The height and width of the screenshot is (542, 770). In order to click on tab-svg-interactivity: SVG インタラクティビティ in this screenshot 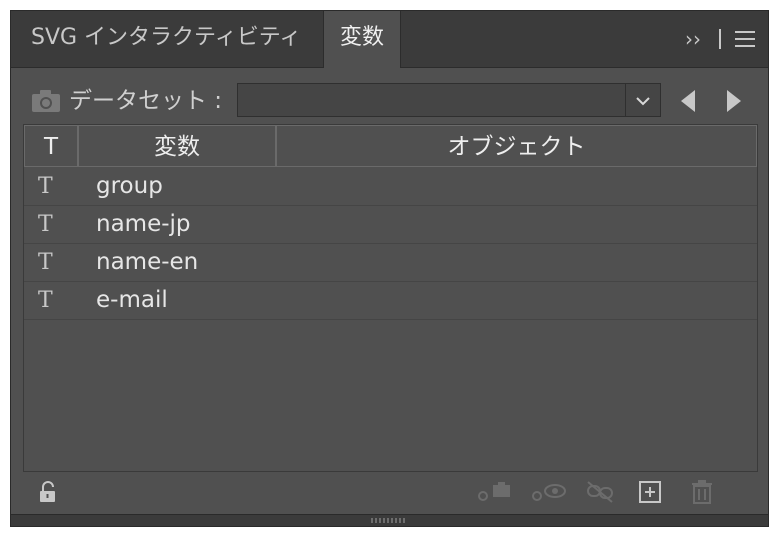, I will do `click(166, 39)`.